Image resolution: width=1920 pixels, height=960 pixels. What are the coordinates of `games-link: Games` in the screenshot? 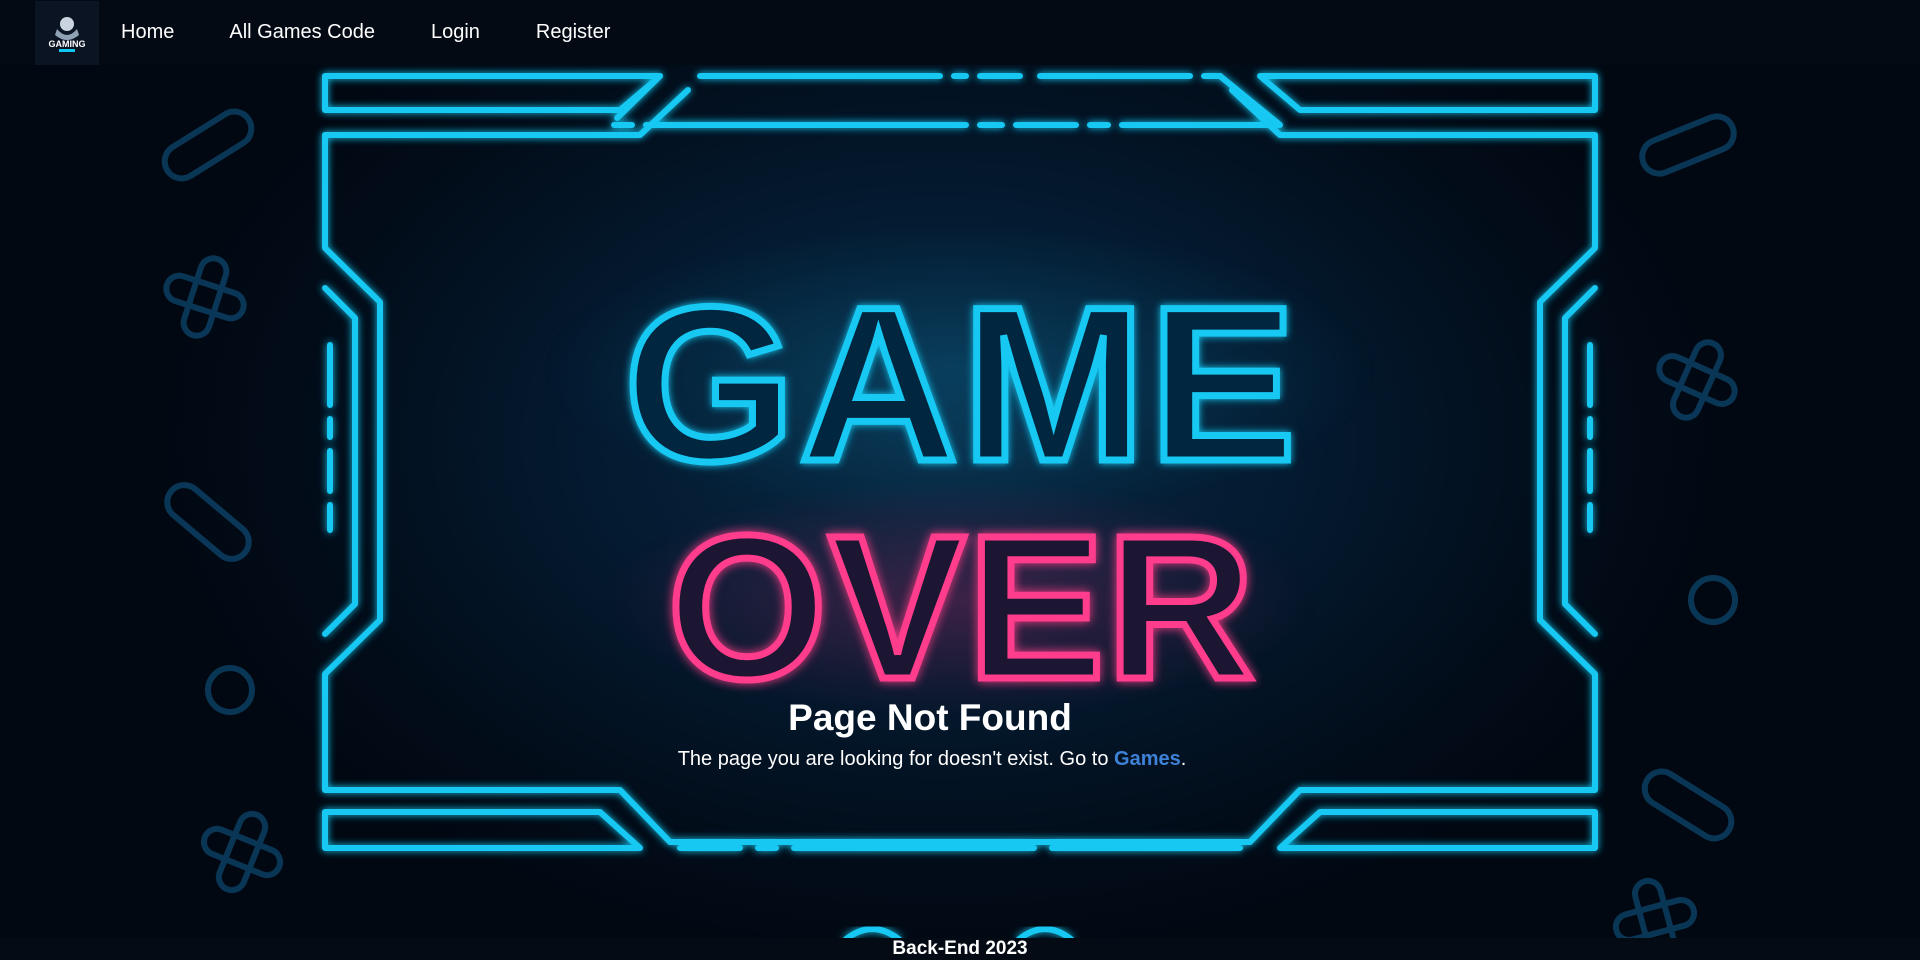 It's located at (1147, 759).